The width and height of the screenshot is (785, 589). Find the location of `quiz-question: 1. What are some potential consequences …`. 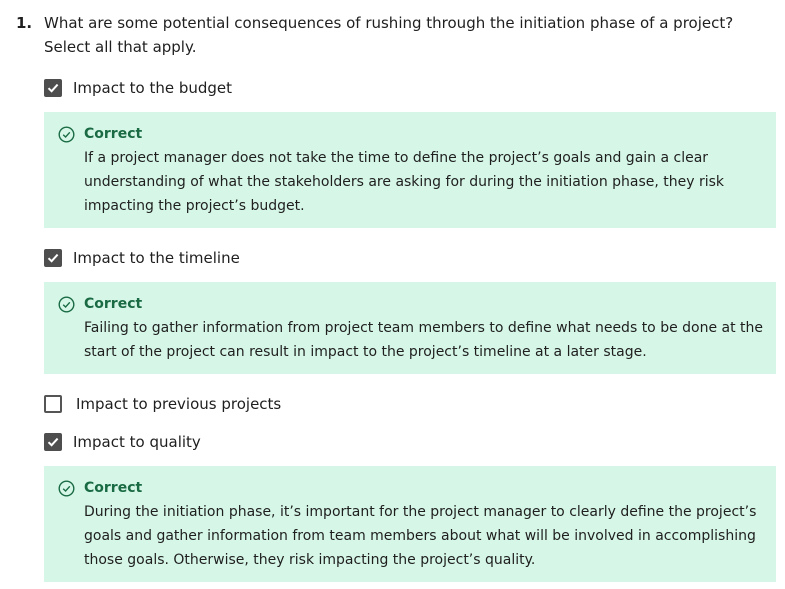

quiz-question: 1. What are some potential consequences … is located at coordinates (396, 35).